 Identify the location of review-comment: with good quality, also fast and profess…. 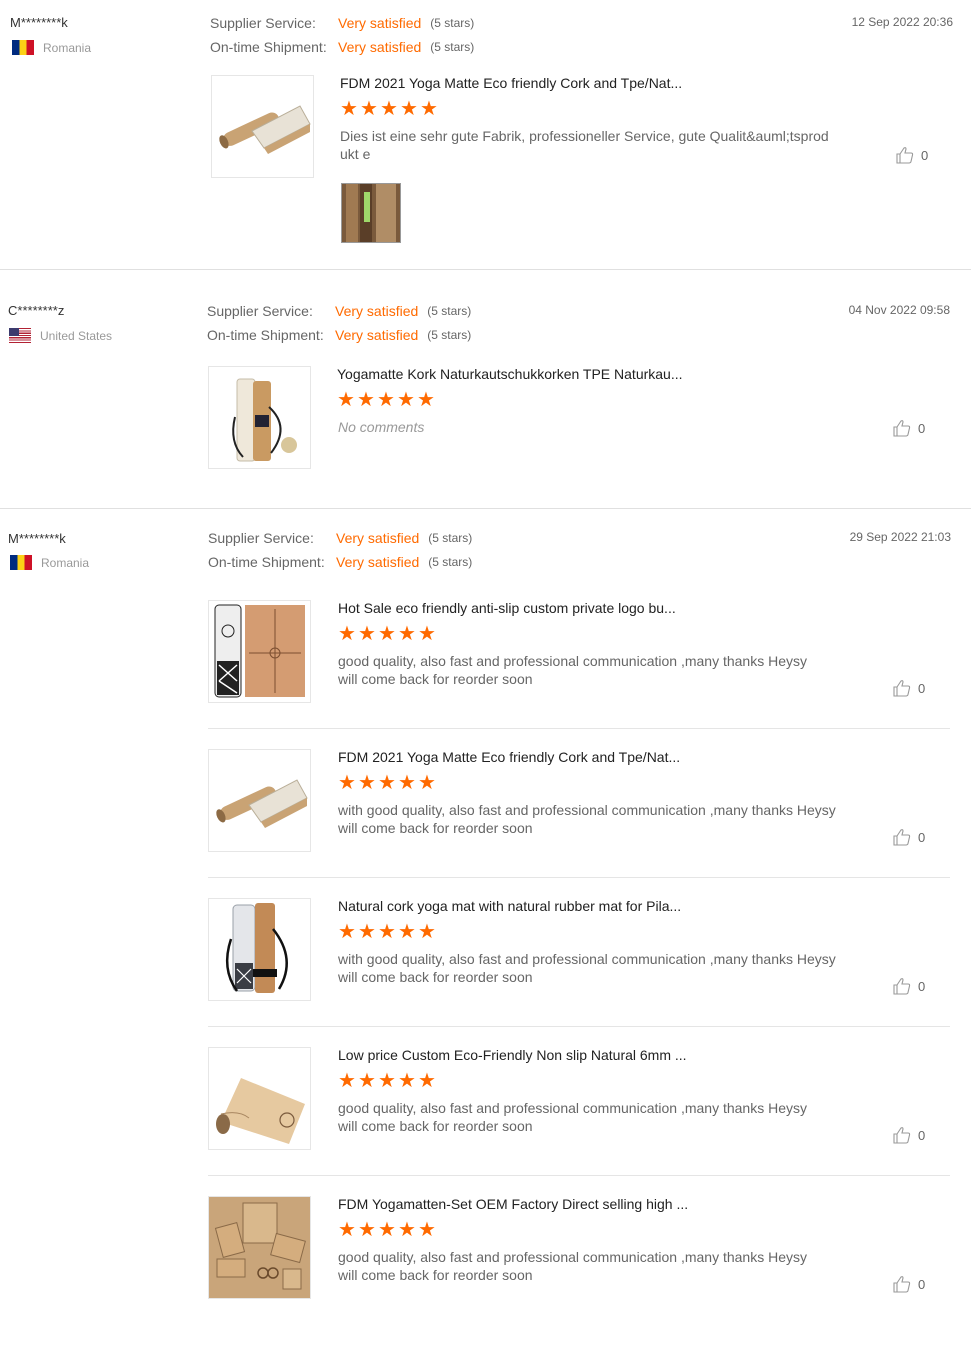
(588, 968).